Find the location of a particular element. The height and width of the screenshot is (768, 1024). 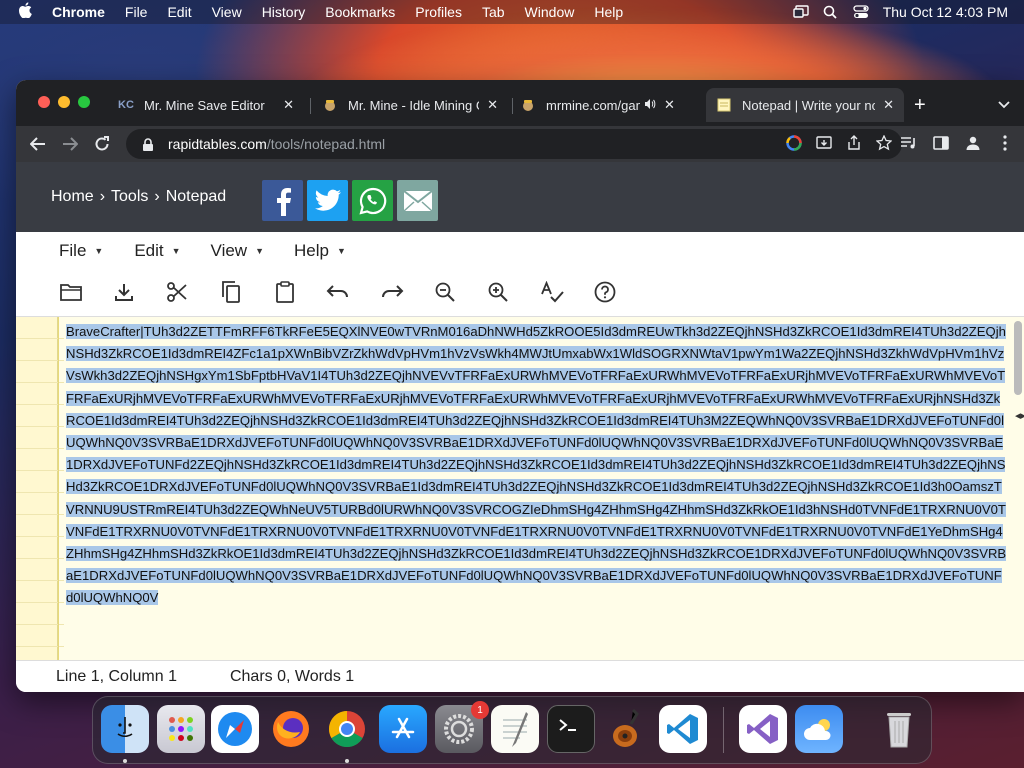

tab-title: Notepad | Write your notes is located at coordinates (808, 105).